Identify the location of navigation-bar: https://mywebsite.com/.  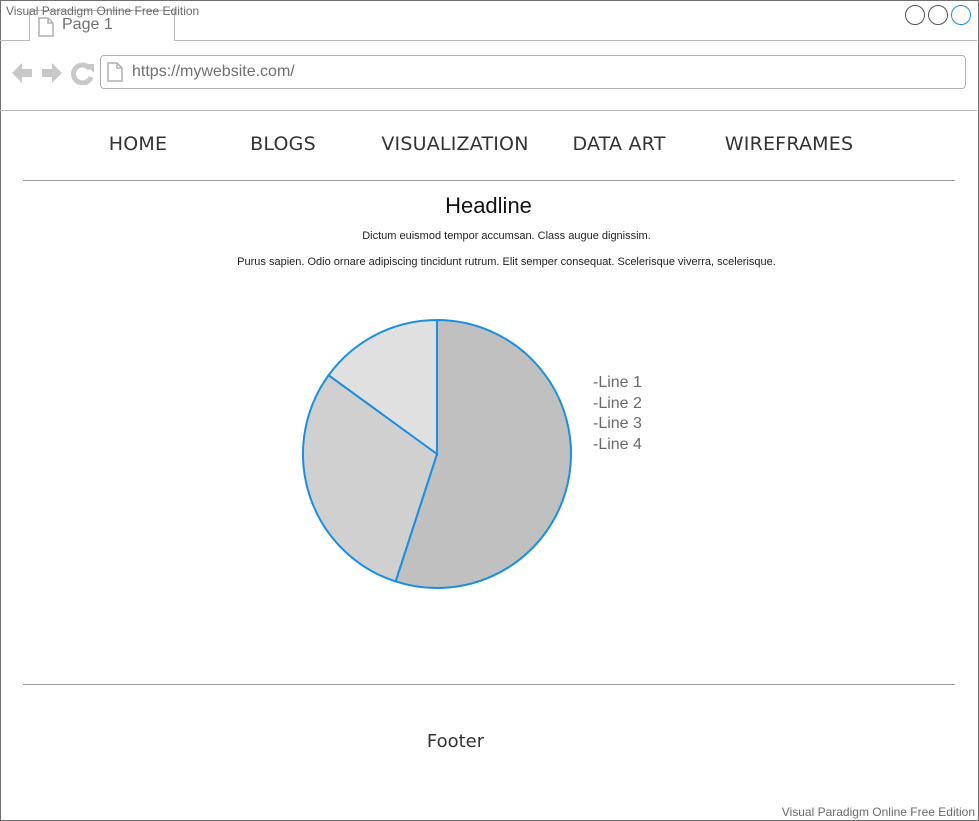
(488, 76).